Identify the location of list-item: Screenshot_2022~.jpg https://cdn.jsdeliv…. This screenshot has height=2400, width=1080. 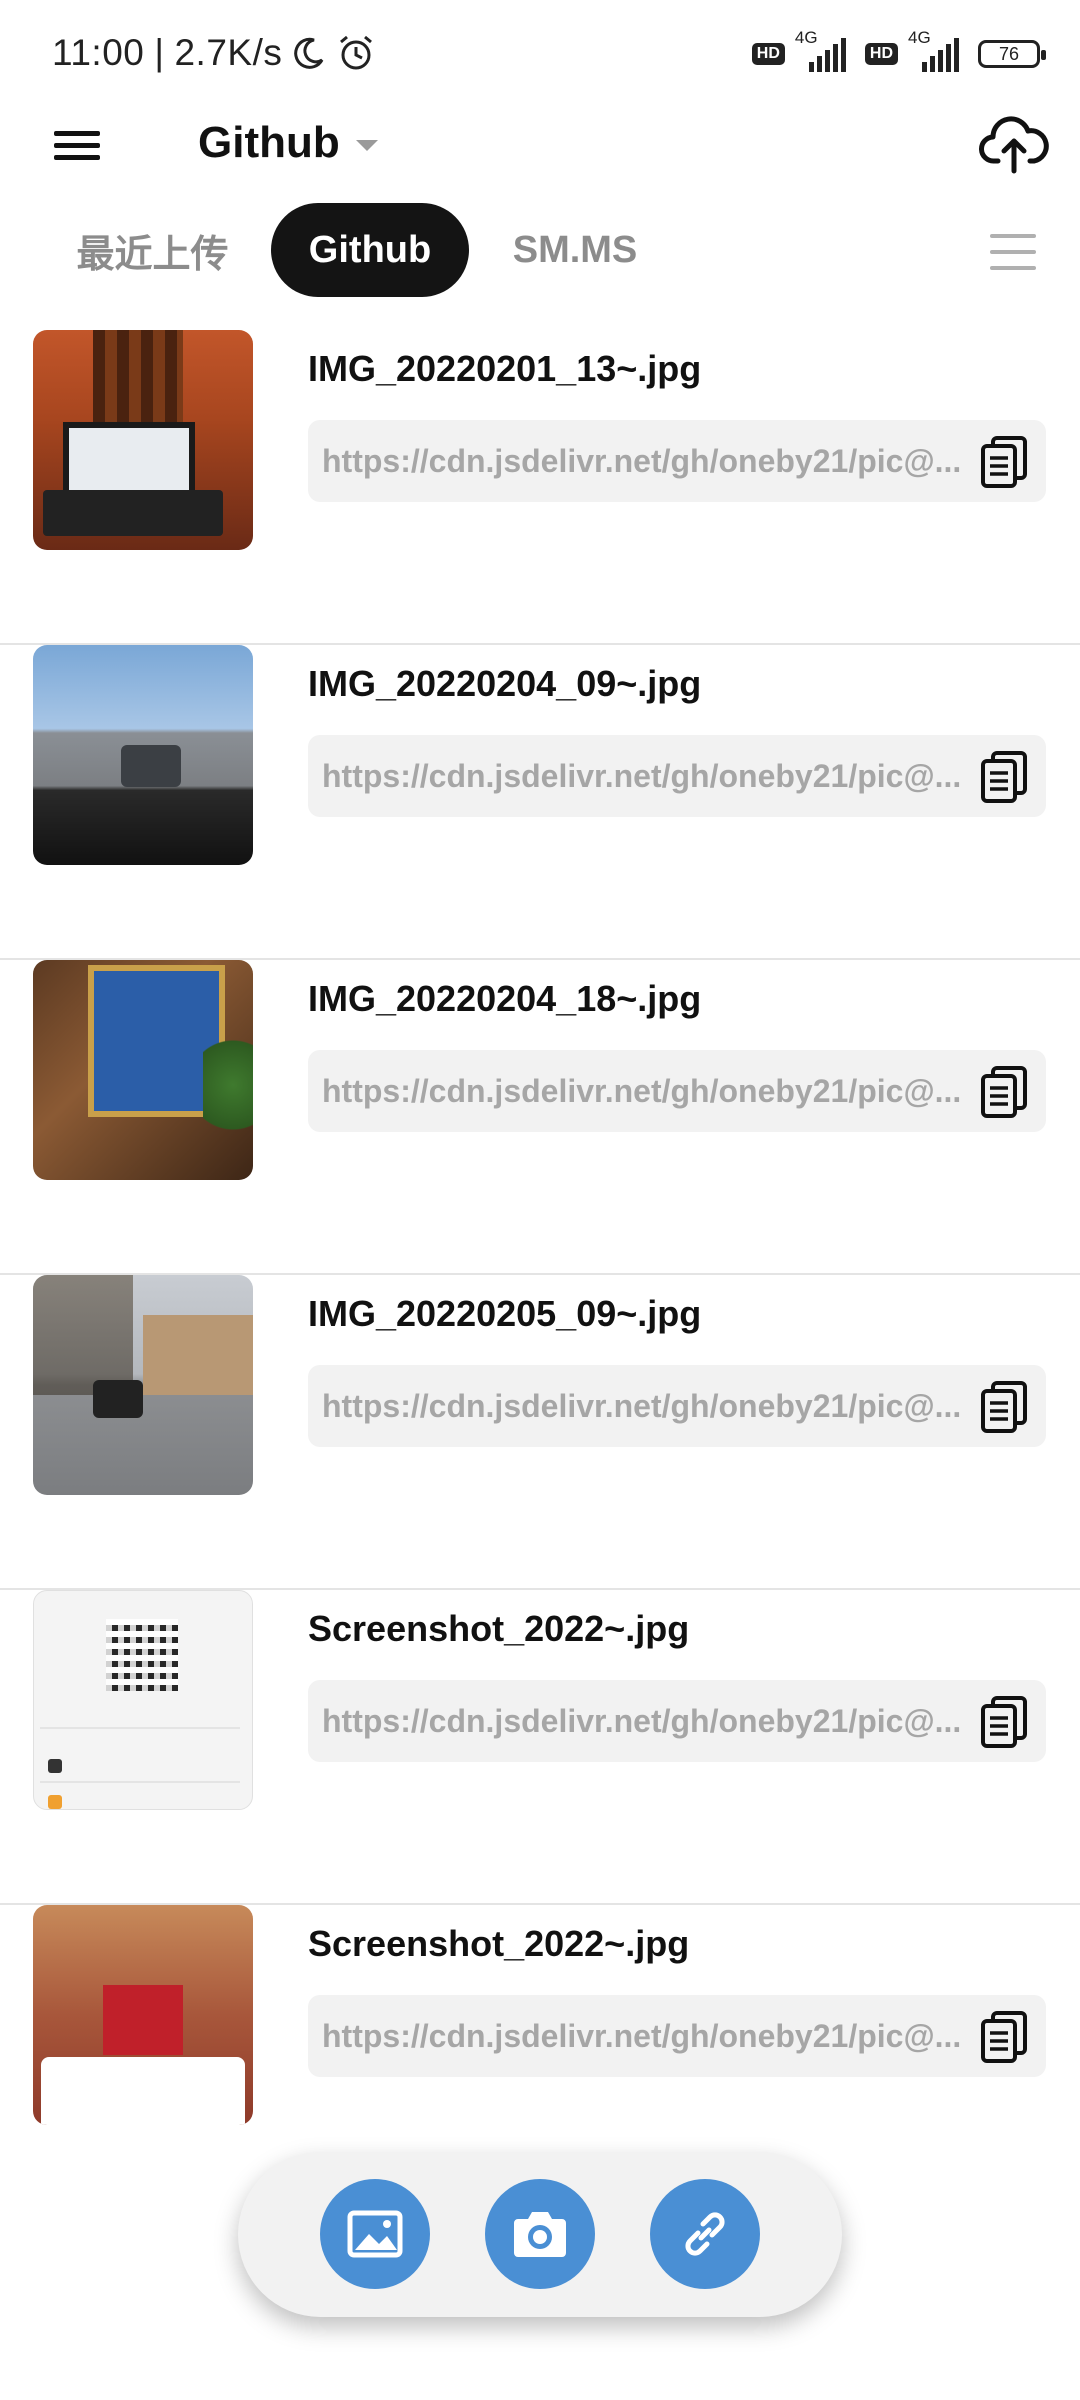
(540, 1747).